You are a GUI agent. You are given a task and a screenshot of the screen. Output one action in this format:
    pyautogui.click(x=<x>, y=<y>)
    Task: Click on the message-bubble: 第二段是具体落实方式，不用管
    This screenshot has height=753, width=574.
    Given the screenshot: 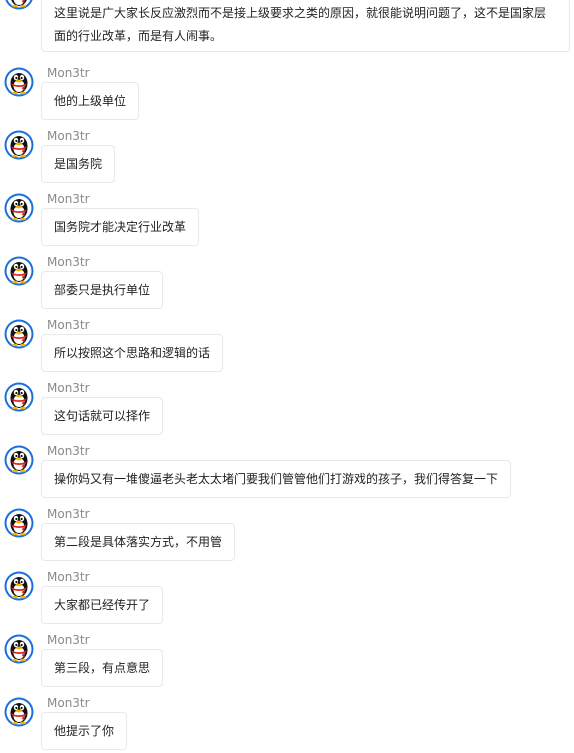 What is the action you would take?
    pyautogui.click(x=138, y=542)
    